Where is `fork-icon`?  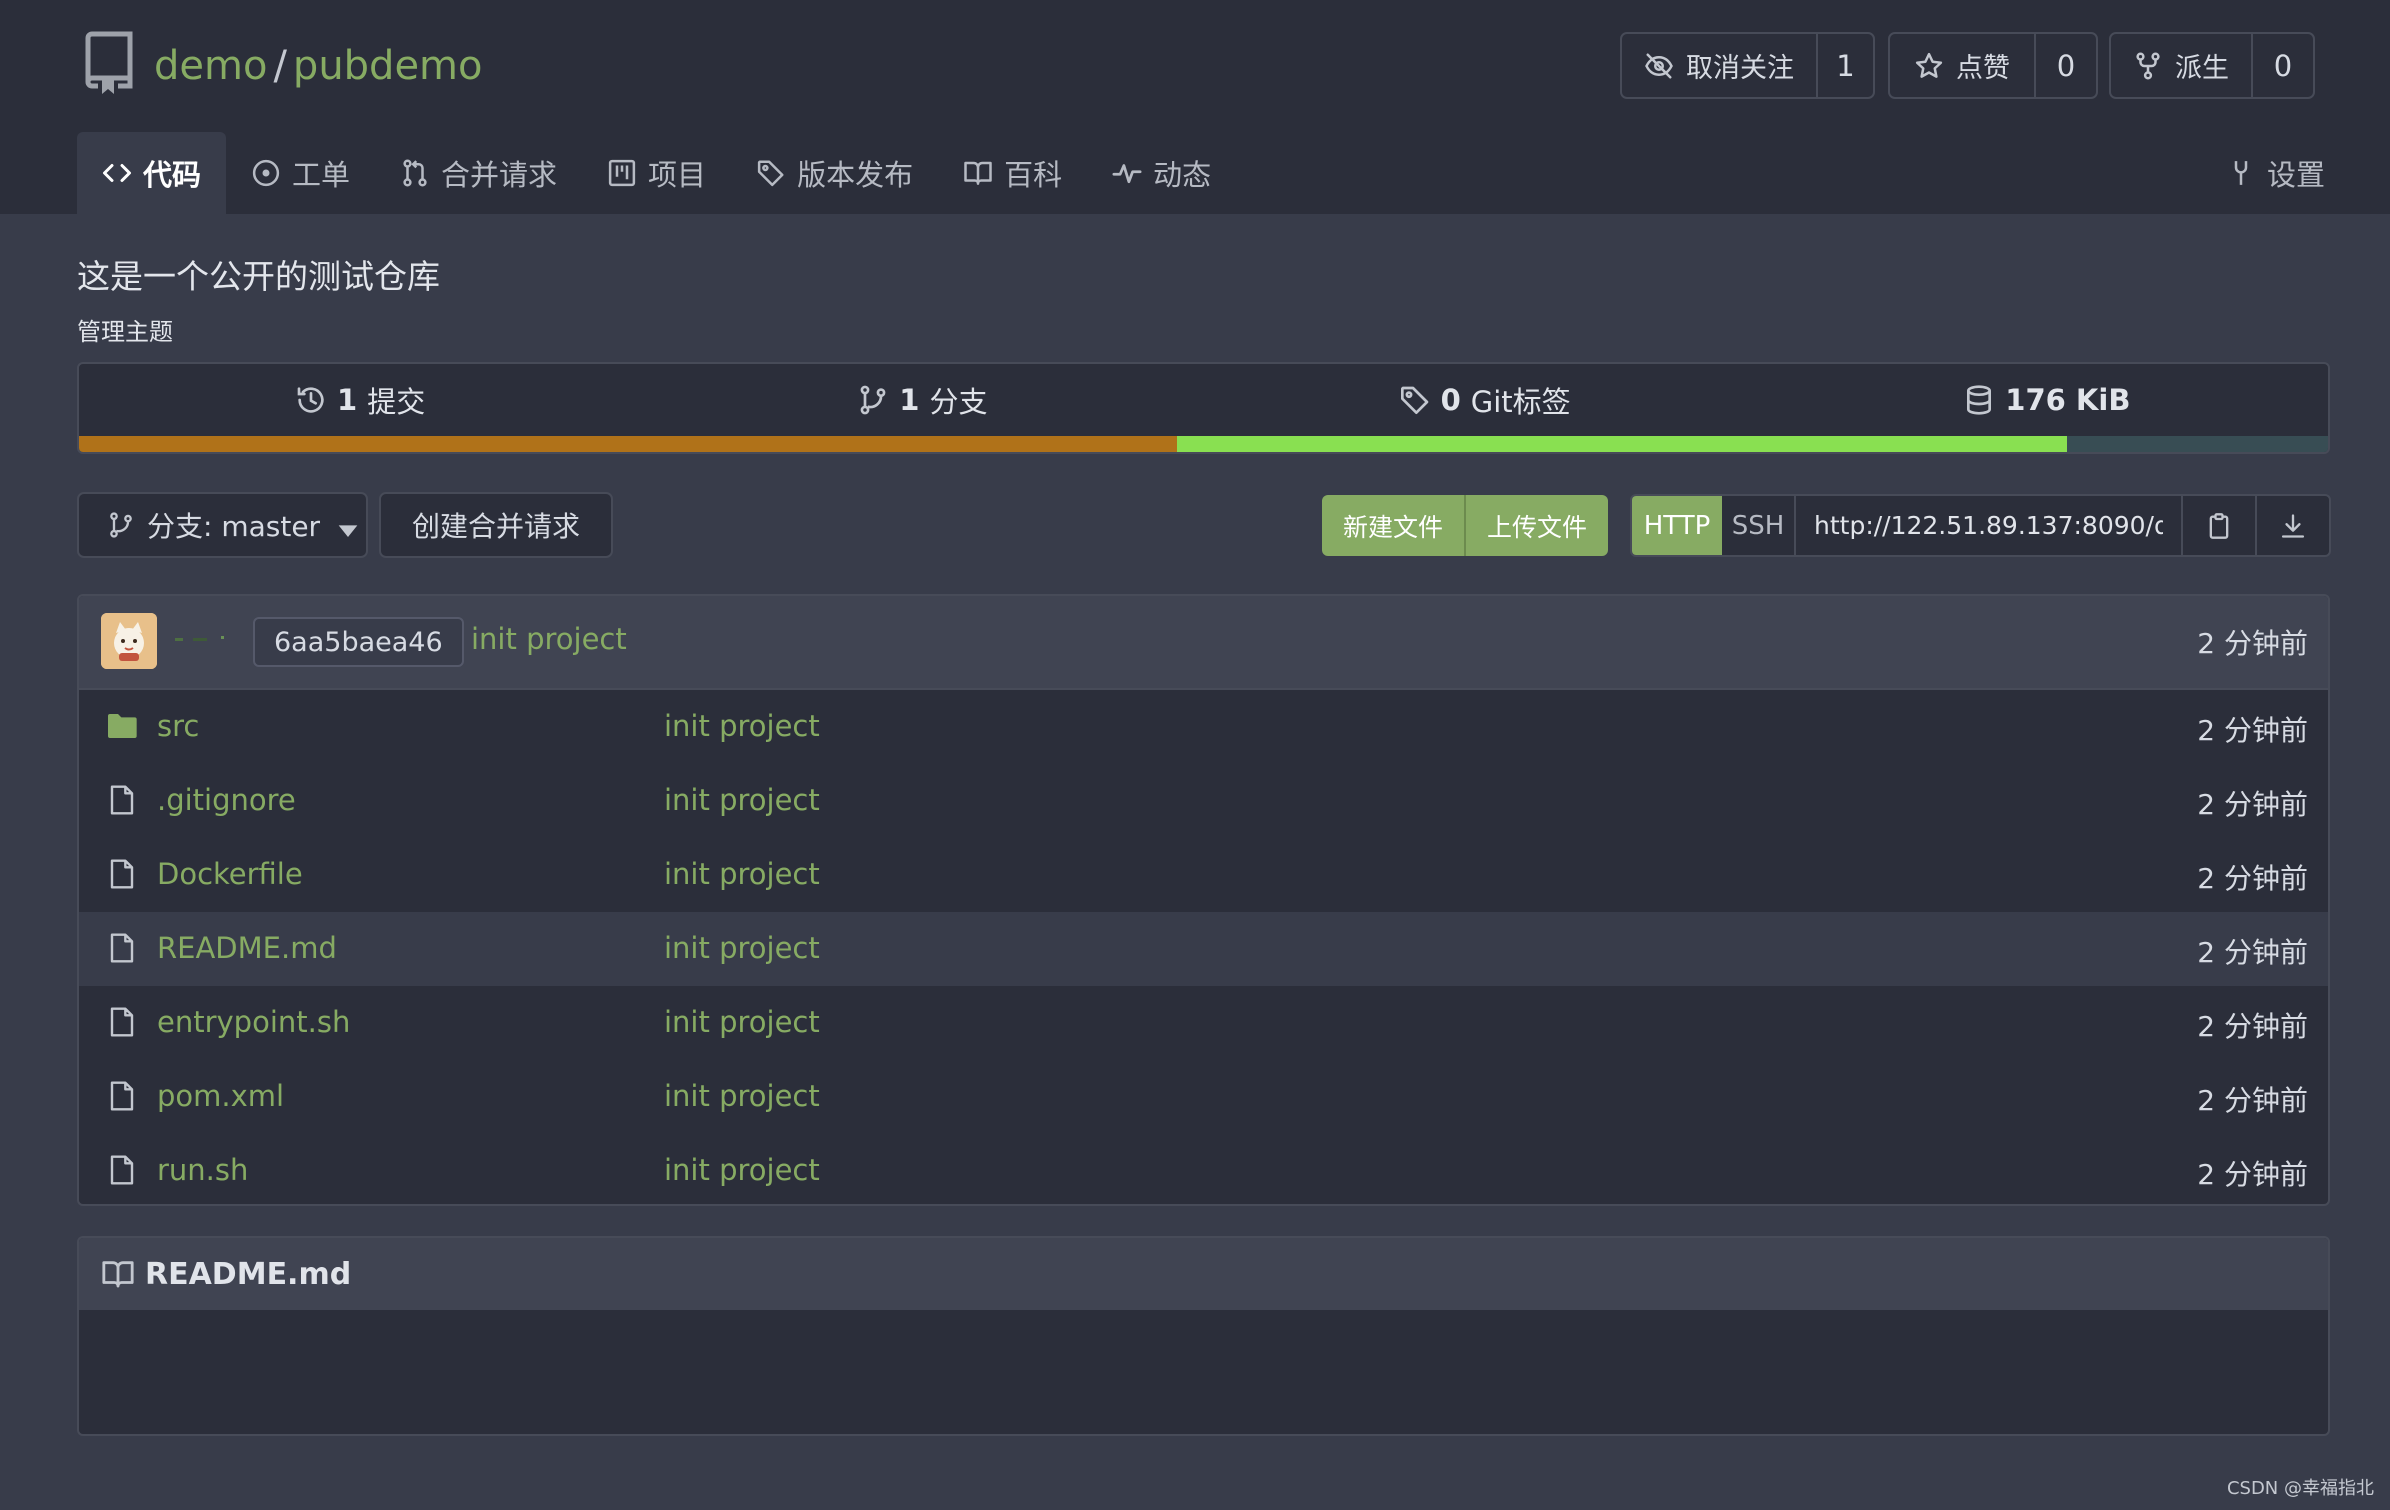
fork-icon is located at coordinates (2148, 66).